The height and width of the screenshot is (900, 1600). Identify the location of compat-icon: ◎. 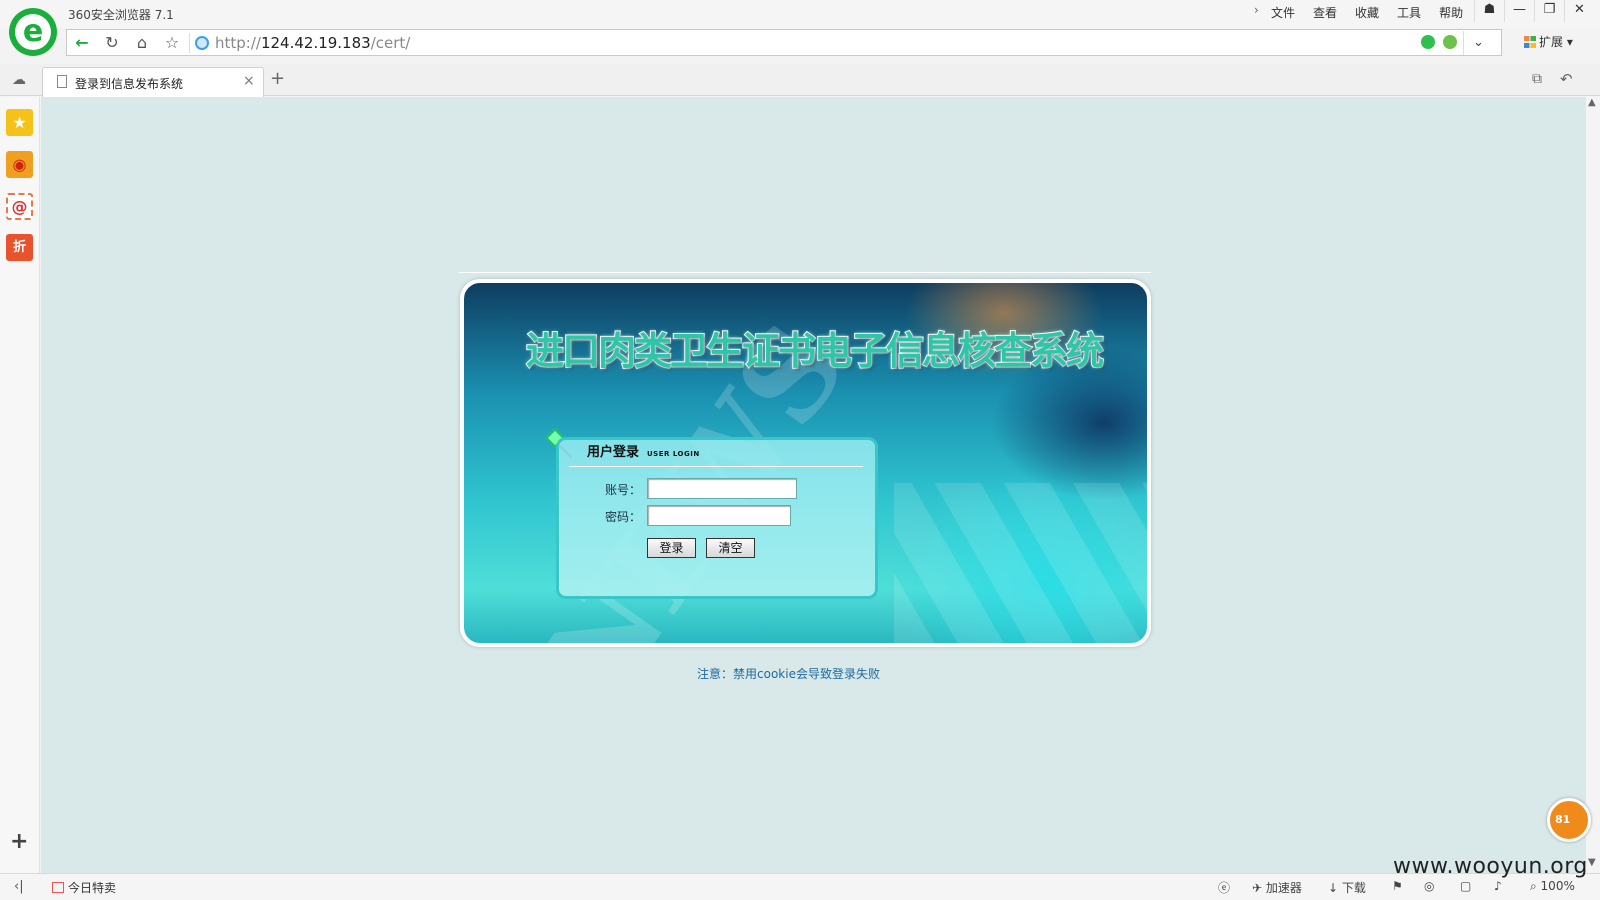
(1429, 886).